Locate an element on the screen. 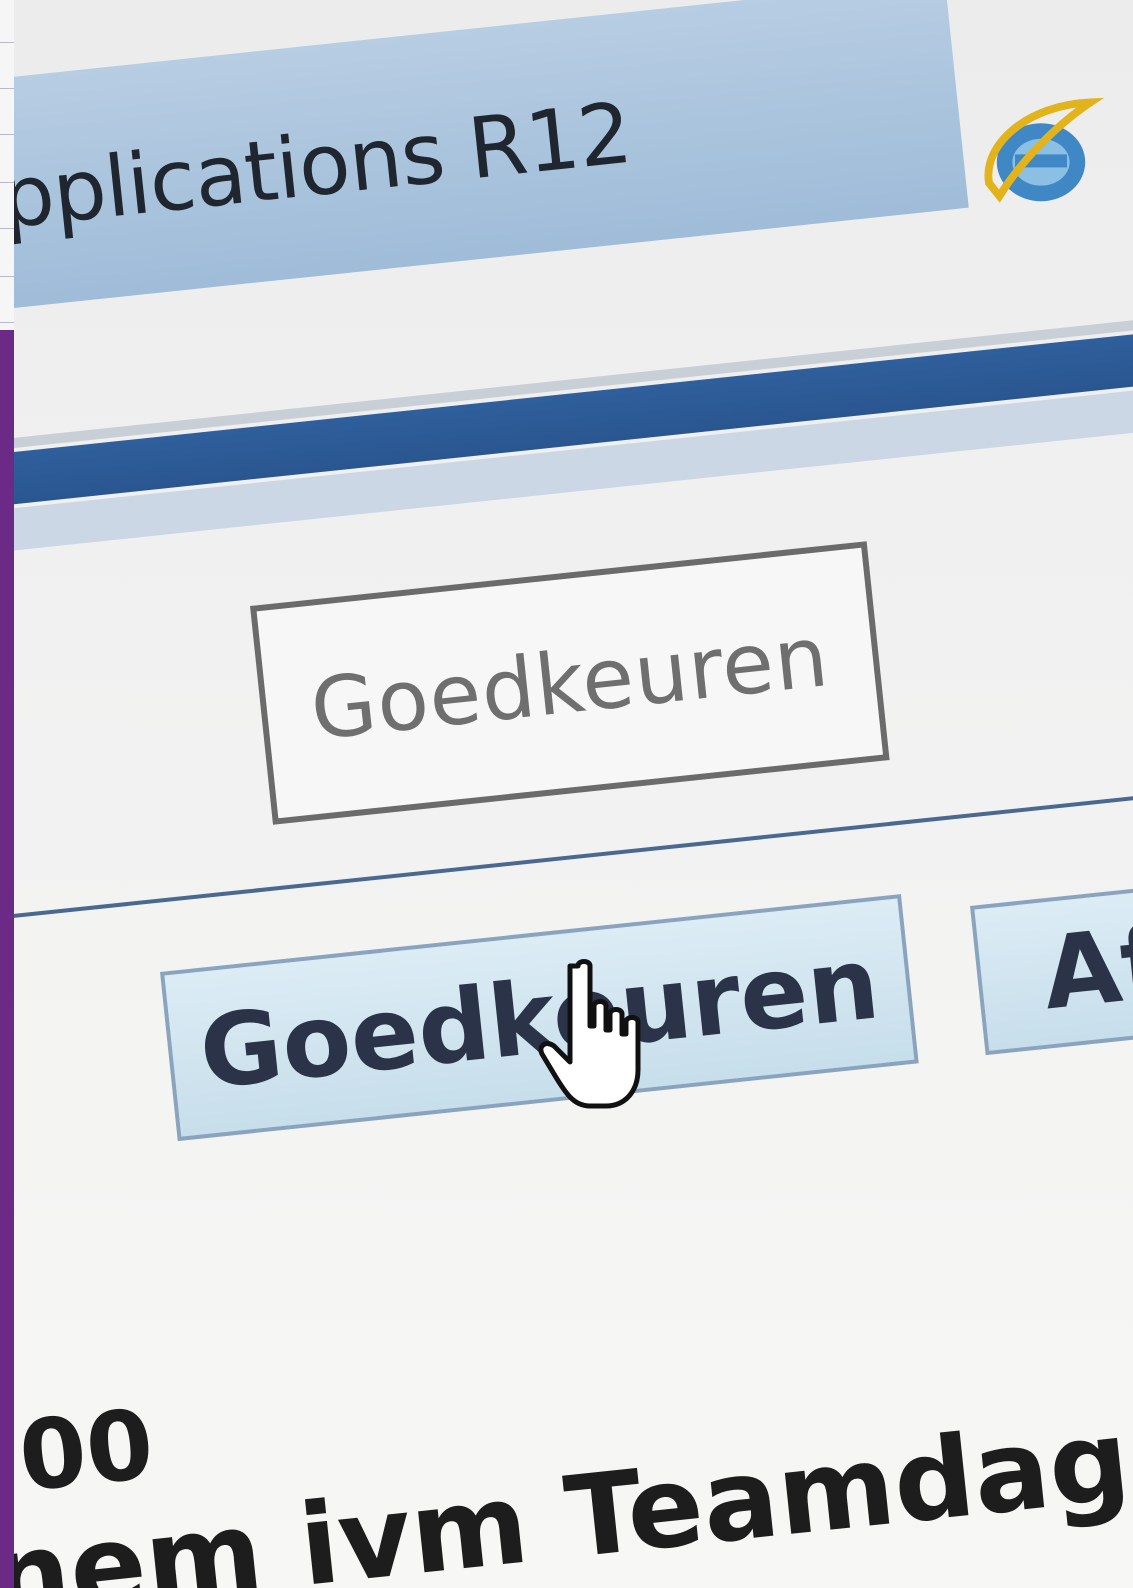 Image resolution: width=1133 pixels, height=1588 pixels. internet-explorer-icon is located at coordinates (1041, 157).